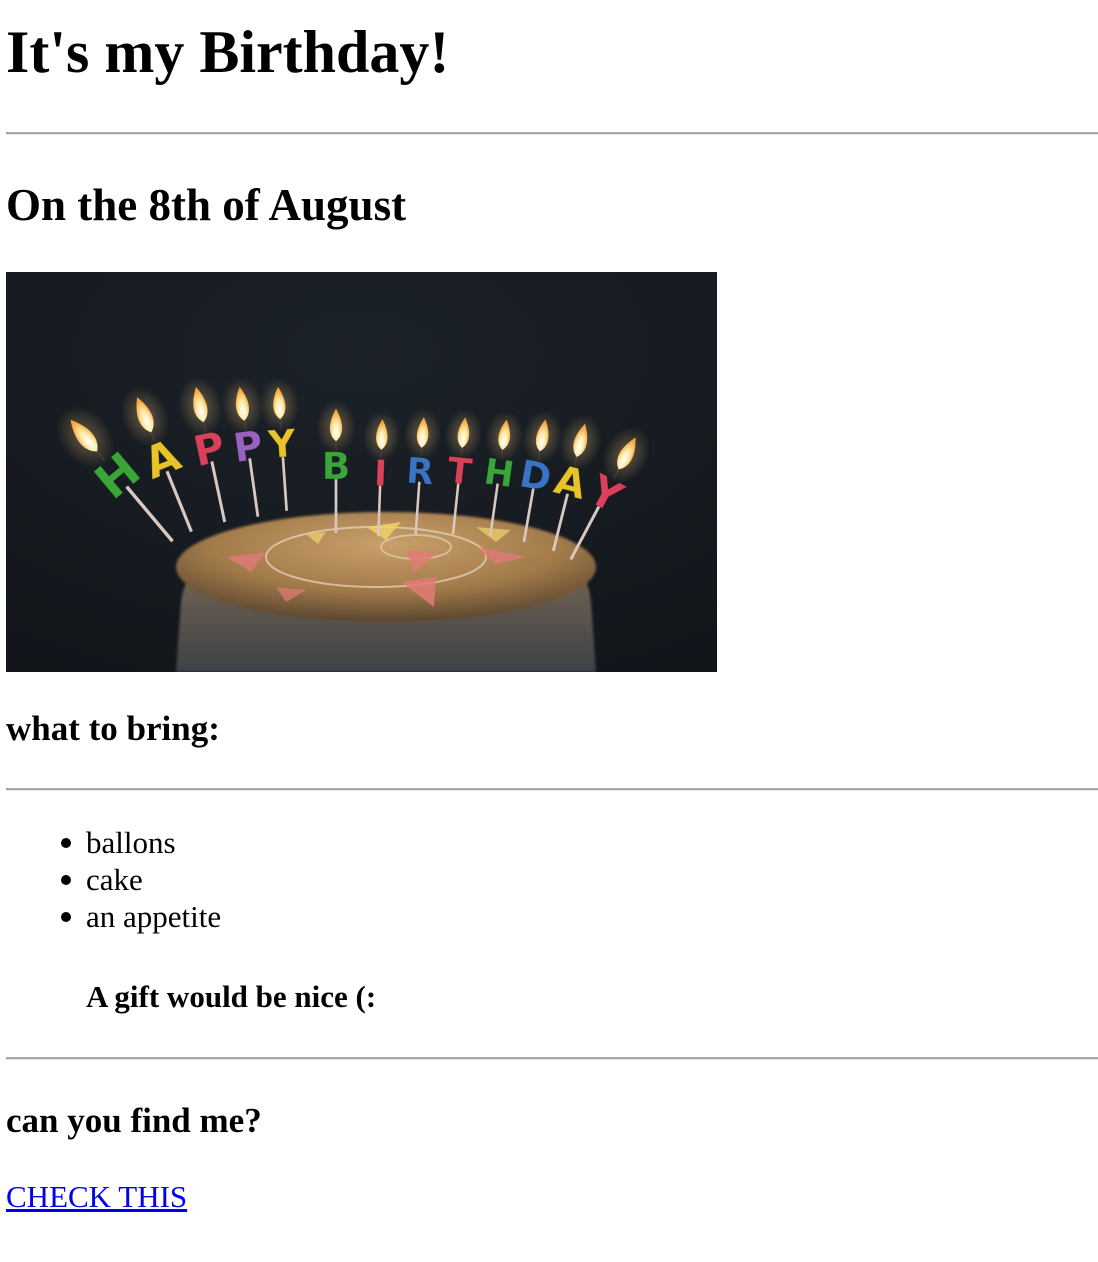 This screenshot has width=1098, height=1262. I want to click on list-item-label: ballons, so click(131, 842).